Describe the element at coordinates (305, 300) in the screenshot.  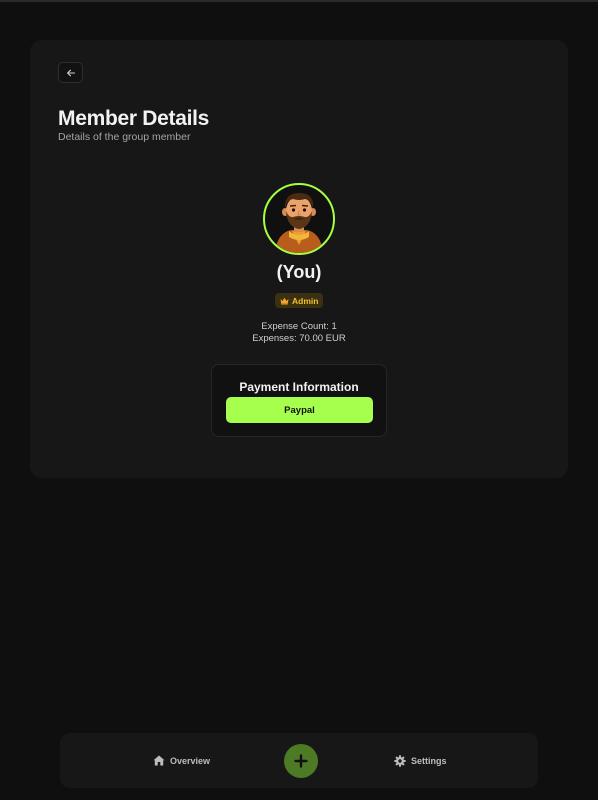
I see `role-label: Admin` at that location.